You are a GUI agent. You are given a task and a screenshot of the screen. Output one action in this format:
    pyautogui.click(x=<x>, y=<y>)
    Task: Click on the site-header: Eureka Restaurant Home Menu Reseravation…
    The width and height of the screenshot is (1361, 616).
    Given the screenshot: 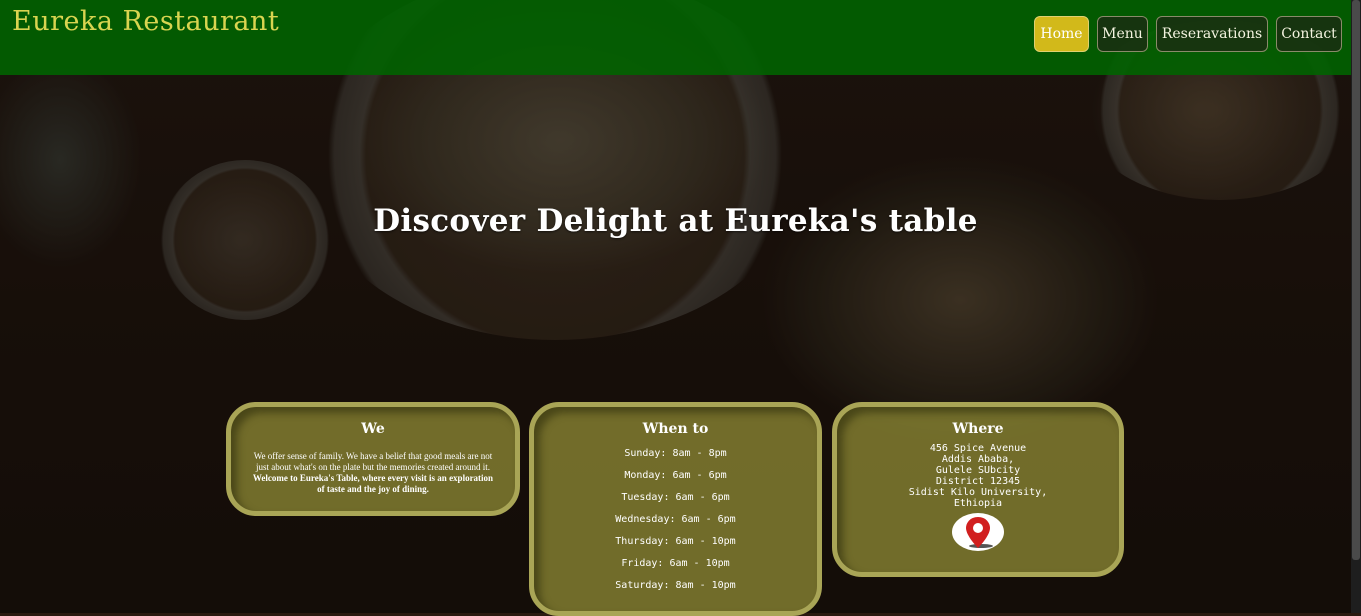 What is the action you would take?
    pyautogui.click(x=675, y=37)
    